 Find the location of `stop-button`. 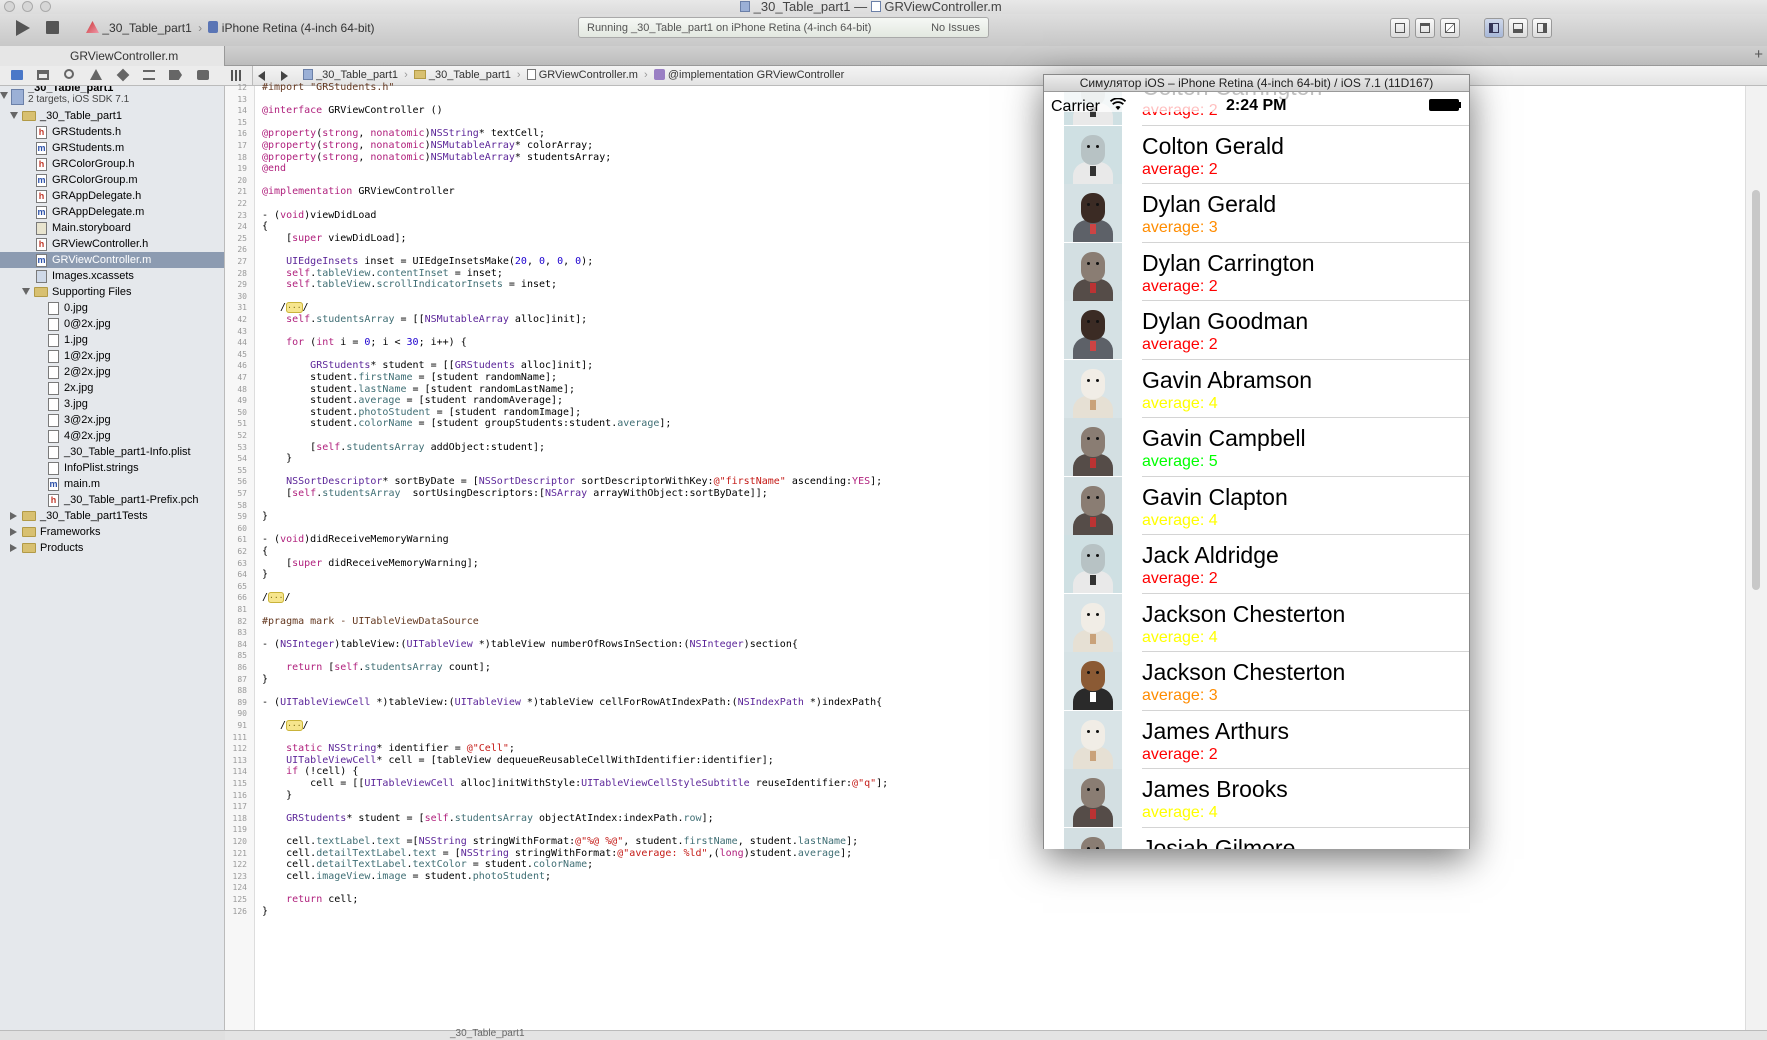

stop-button is located at coordinates (52, 27).